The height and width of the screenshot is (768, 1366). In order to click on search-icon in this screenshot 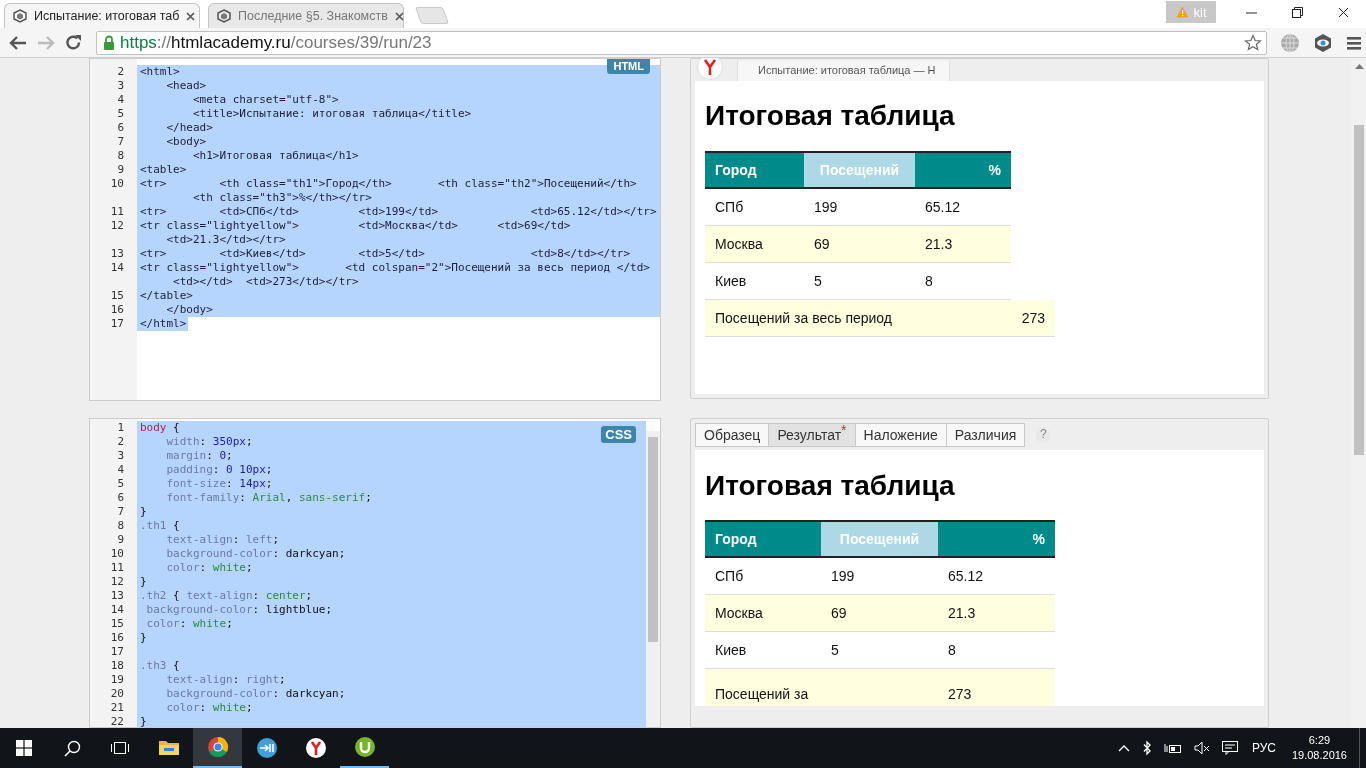, I will do `click(72, 748)`.